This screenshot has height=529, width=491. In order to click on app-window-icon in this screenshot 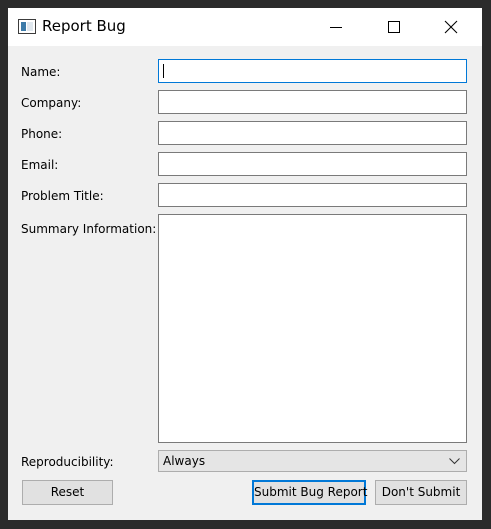, I will do `click(27, 26)`.